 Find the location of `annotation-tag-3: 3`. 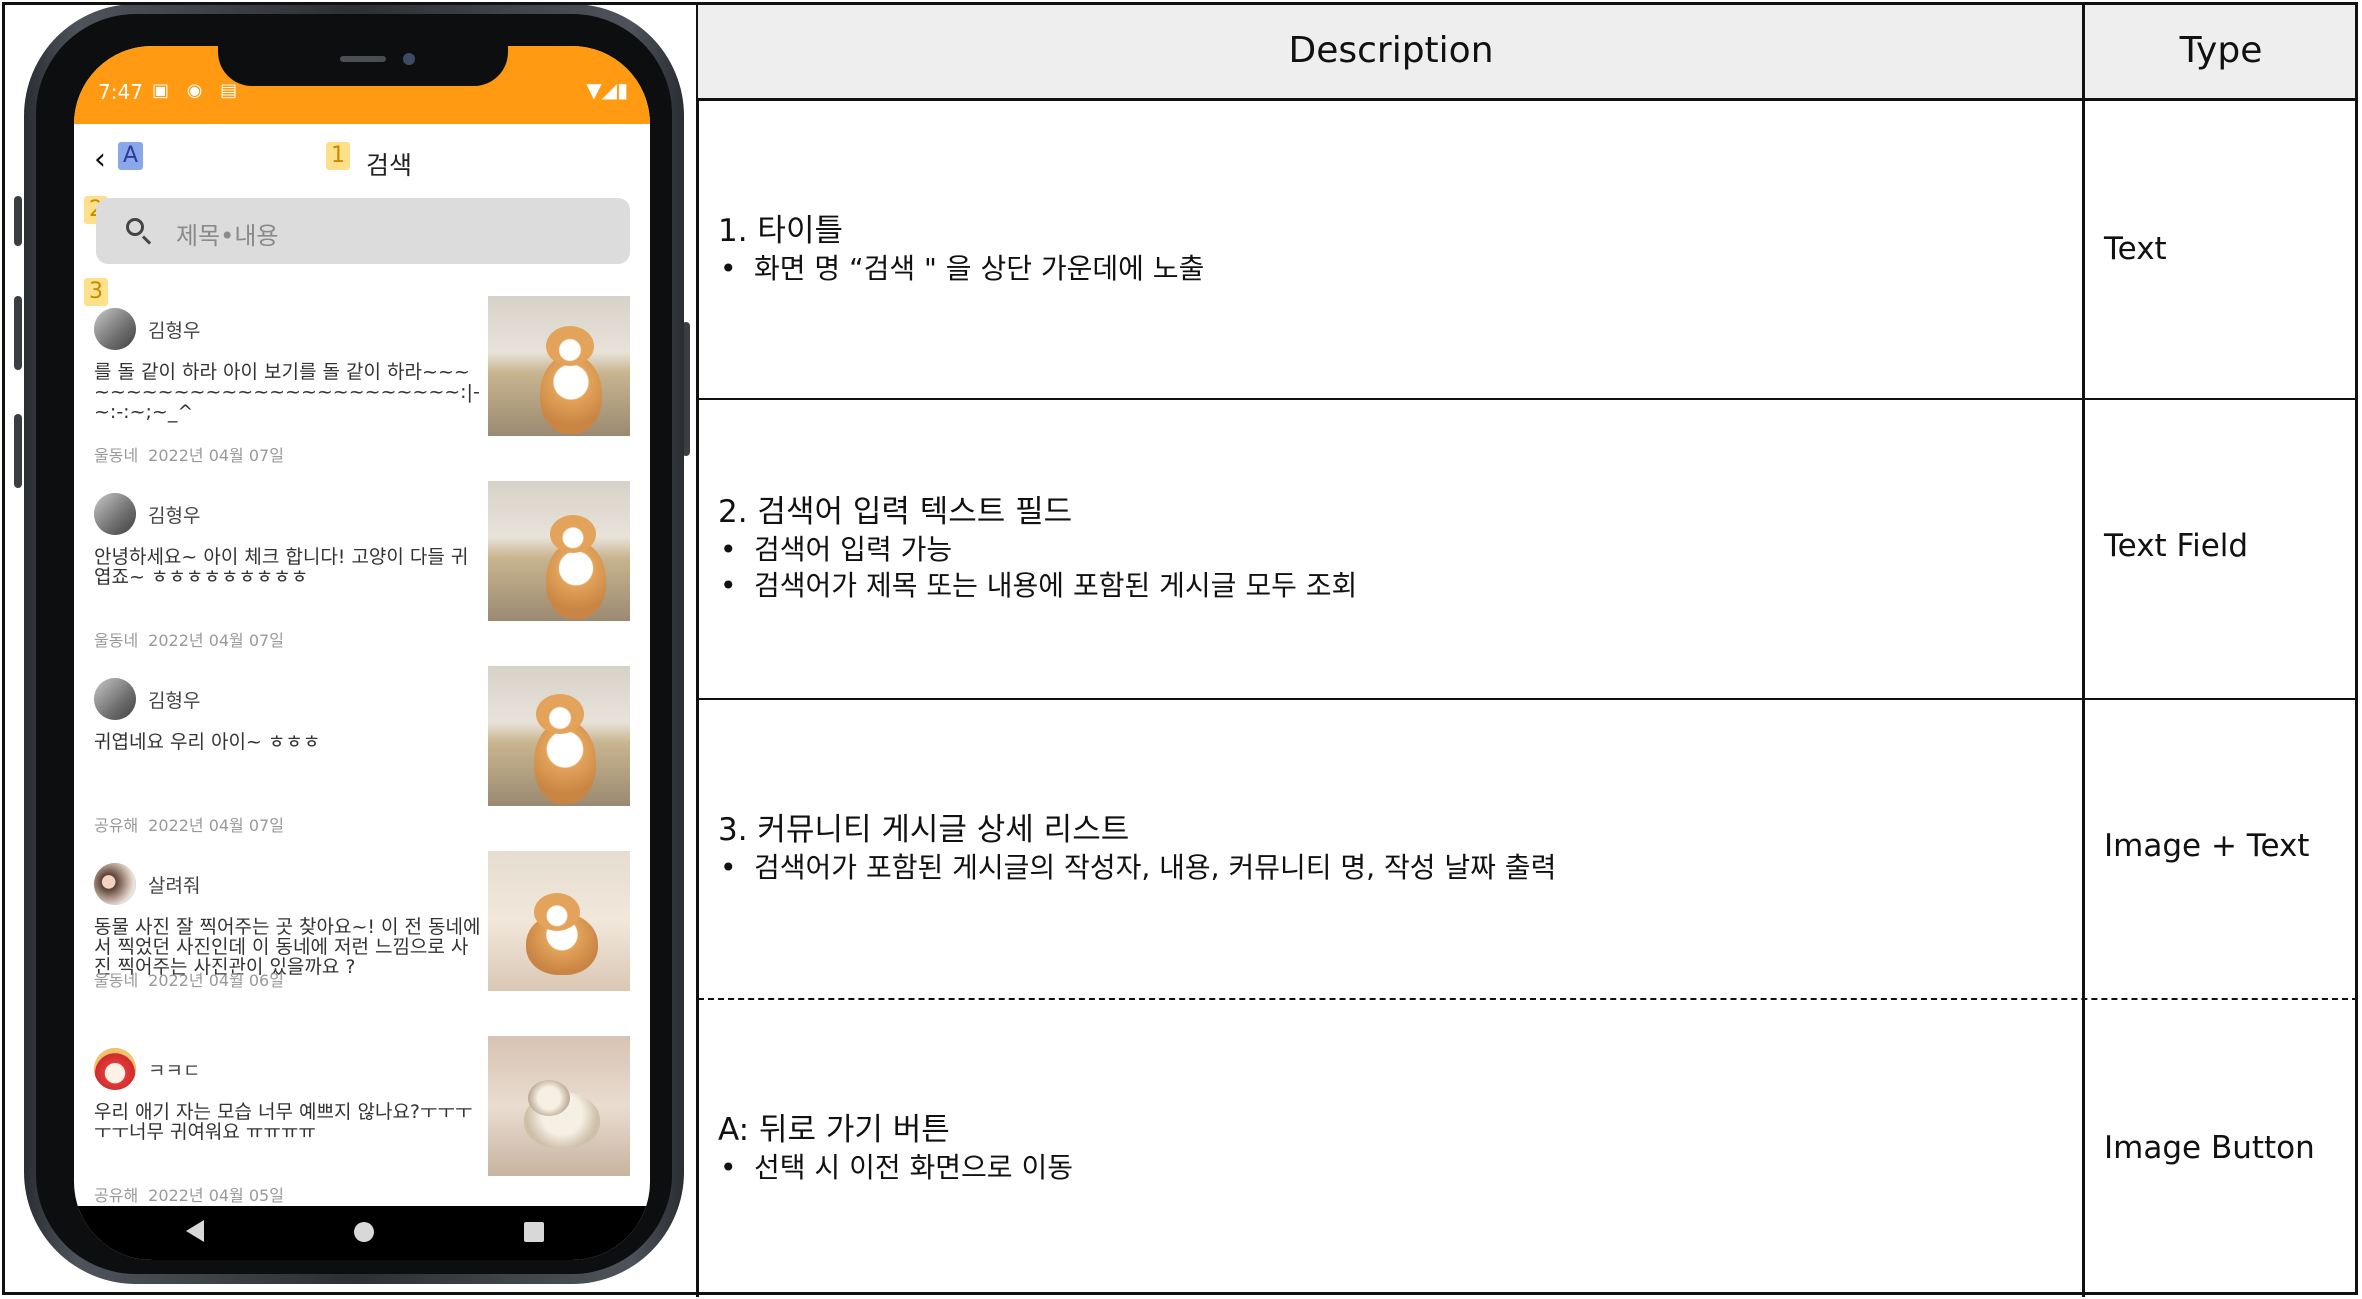

annotation-tag-3: 3 is located at coordinates (96, 292).